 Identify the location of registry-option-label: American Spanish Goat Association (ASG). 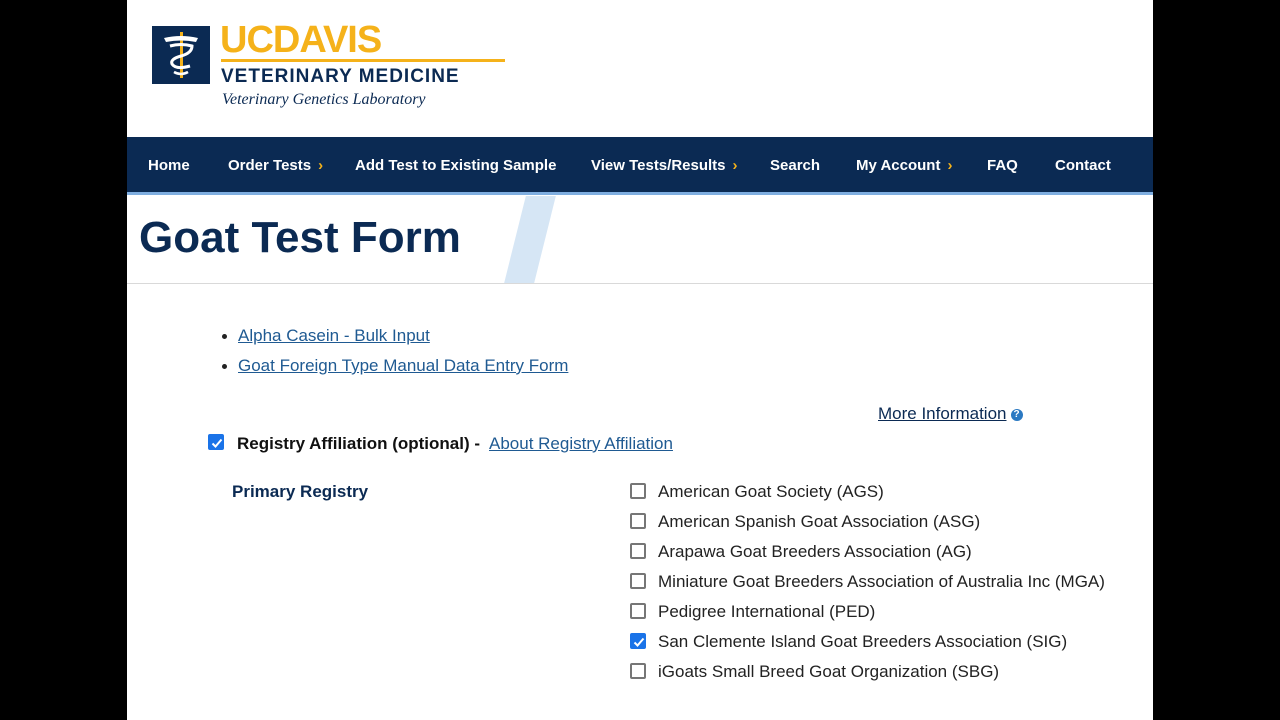
(819, 522).